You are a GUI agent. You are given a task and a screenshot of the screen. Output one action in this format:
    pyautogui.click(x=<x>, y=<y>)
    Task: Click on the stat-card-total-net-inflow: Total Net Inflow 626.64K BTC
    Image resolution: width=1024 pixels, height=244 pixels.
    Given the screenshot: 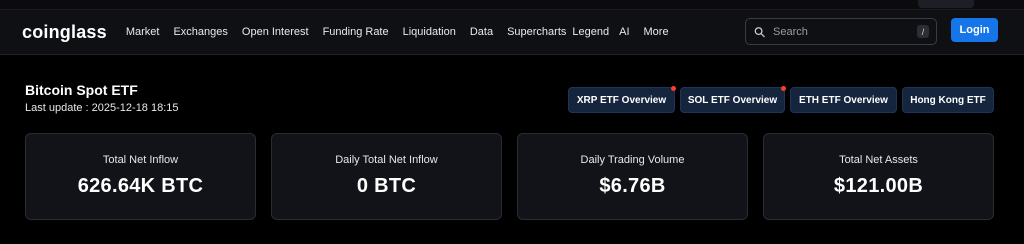 What is the action you would take?
    pyautogui.click(x=140, y=176)
    